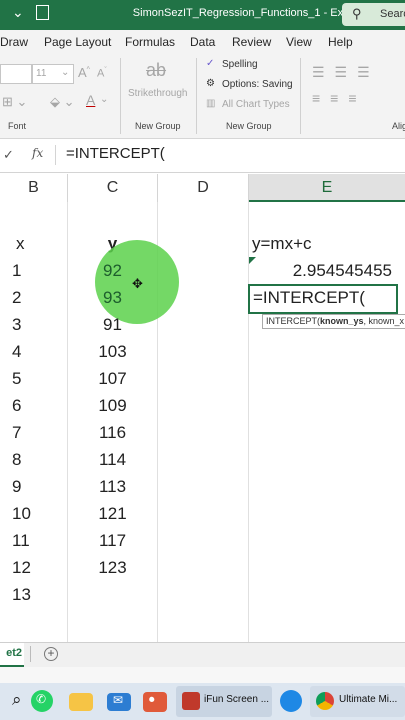  Describe the element at coordinates (398, 126) in the screenshot. I see `group-alignment-label: Alig` at that location.